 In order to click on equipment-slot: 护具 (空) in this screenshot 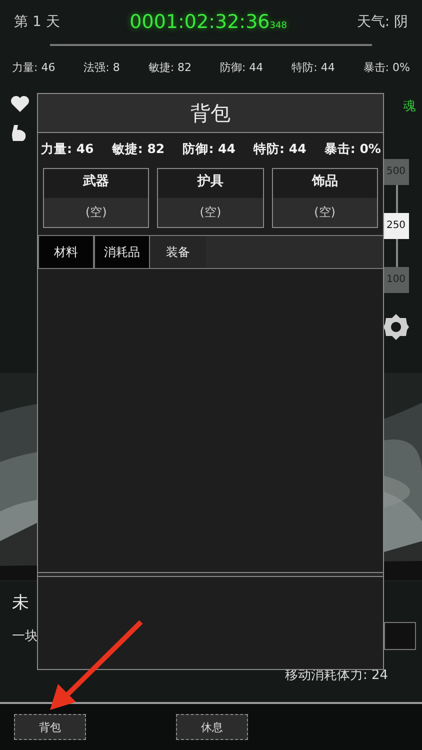, I will do `click(210, 198)`.